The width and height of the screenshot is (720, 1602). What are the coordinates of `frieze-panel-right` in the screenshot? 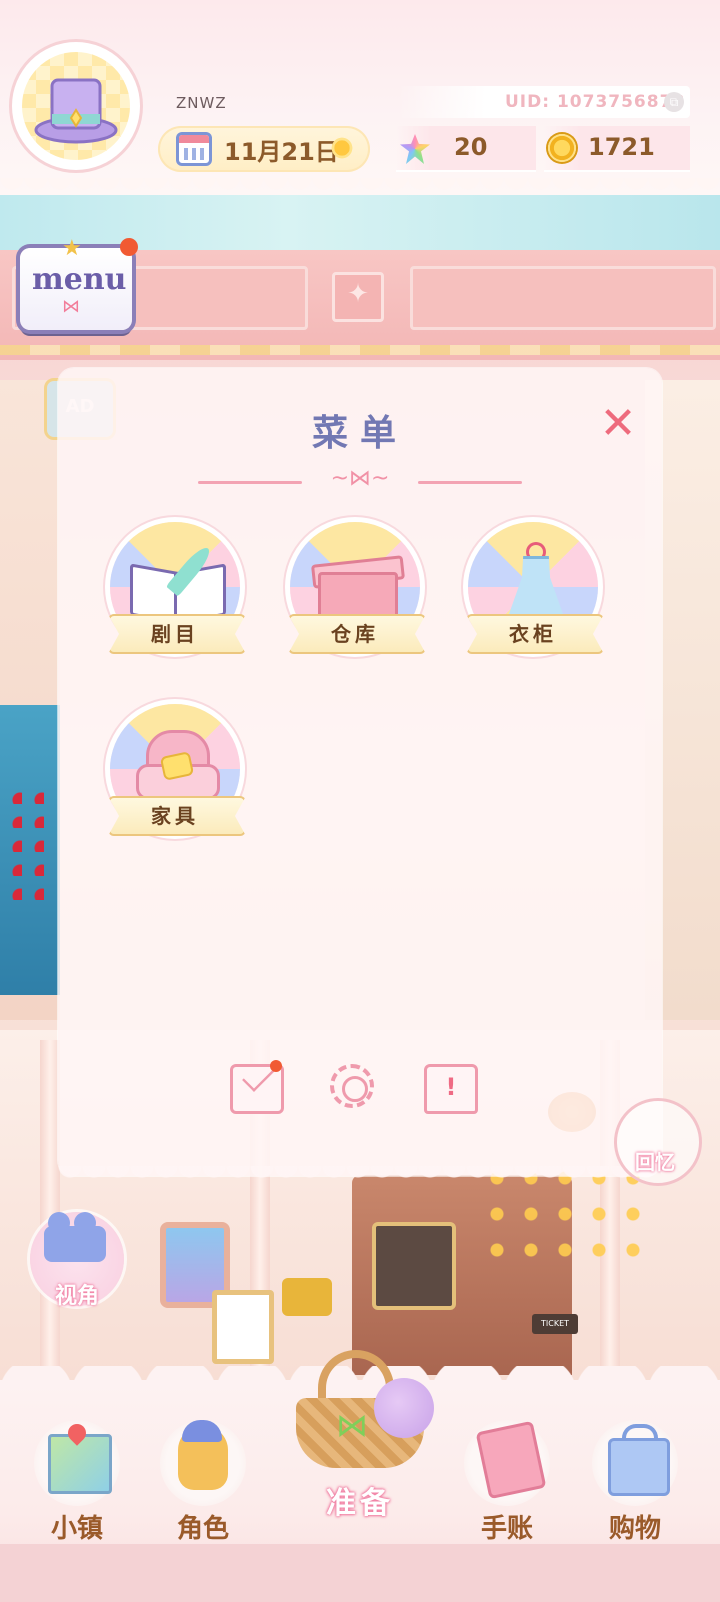 It's located at (563, 298).